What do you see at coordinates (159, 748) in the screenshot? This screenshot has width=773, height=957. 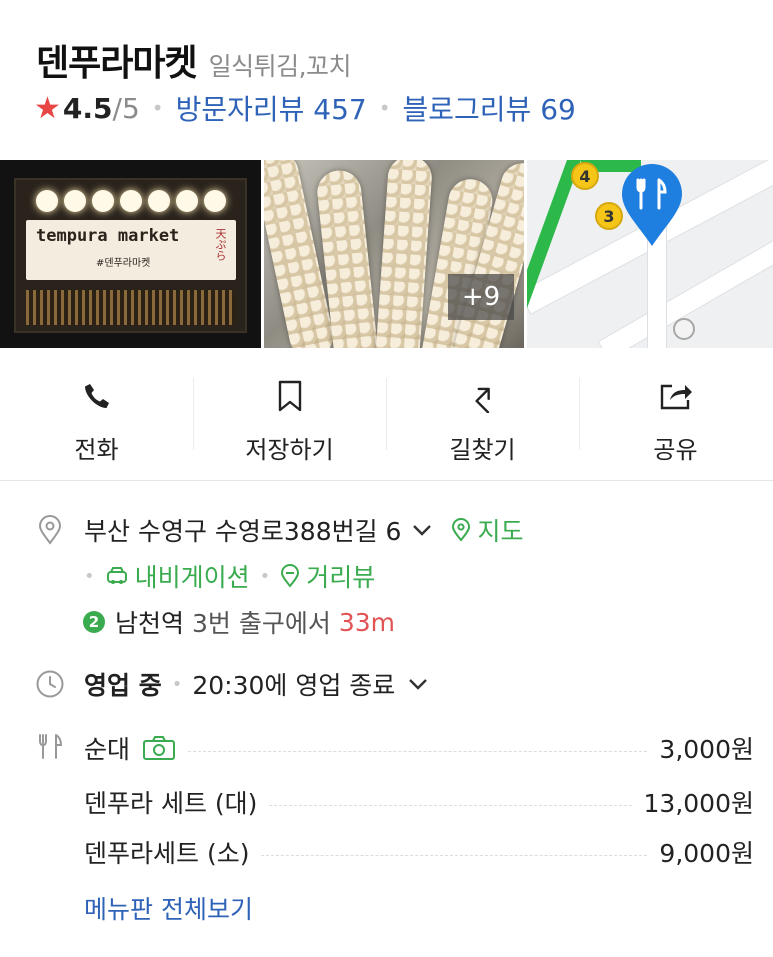 I see `camera-icon` at bounding box center [159, 748].